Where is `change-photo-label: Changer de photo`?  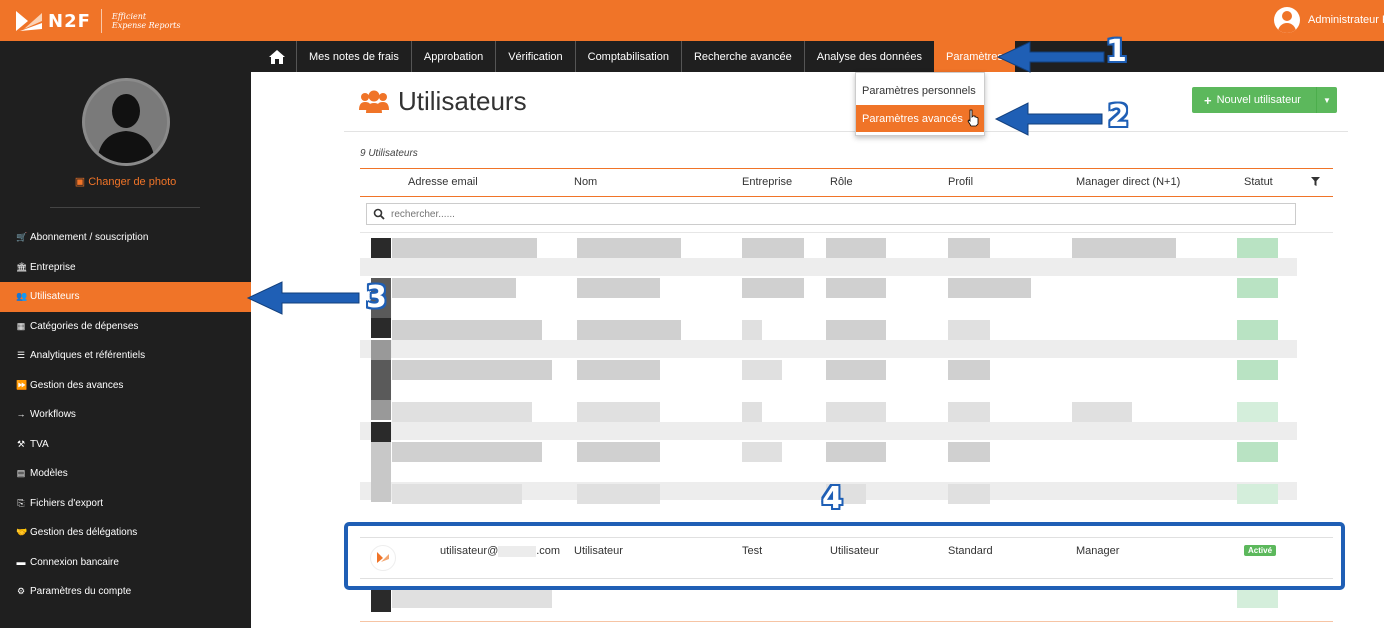
change-photo-label: Changer de photo is located at coordinates (132, 182).